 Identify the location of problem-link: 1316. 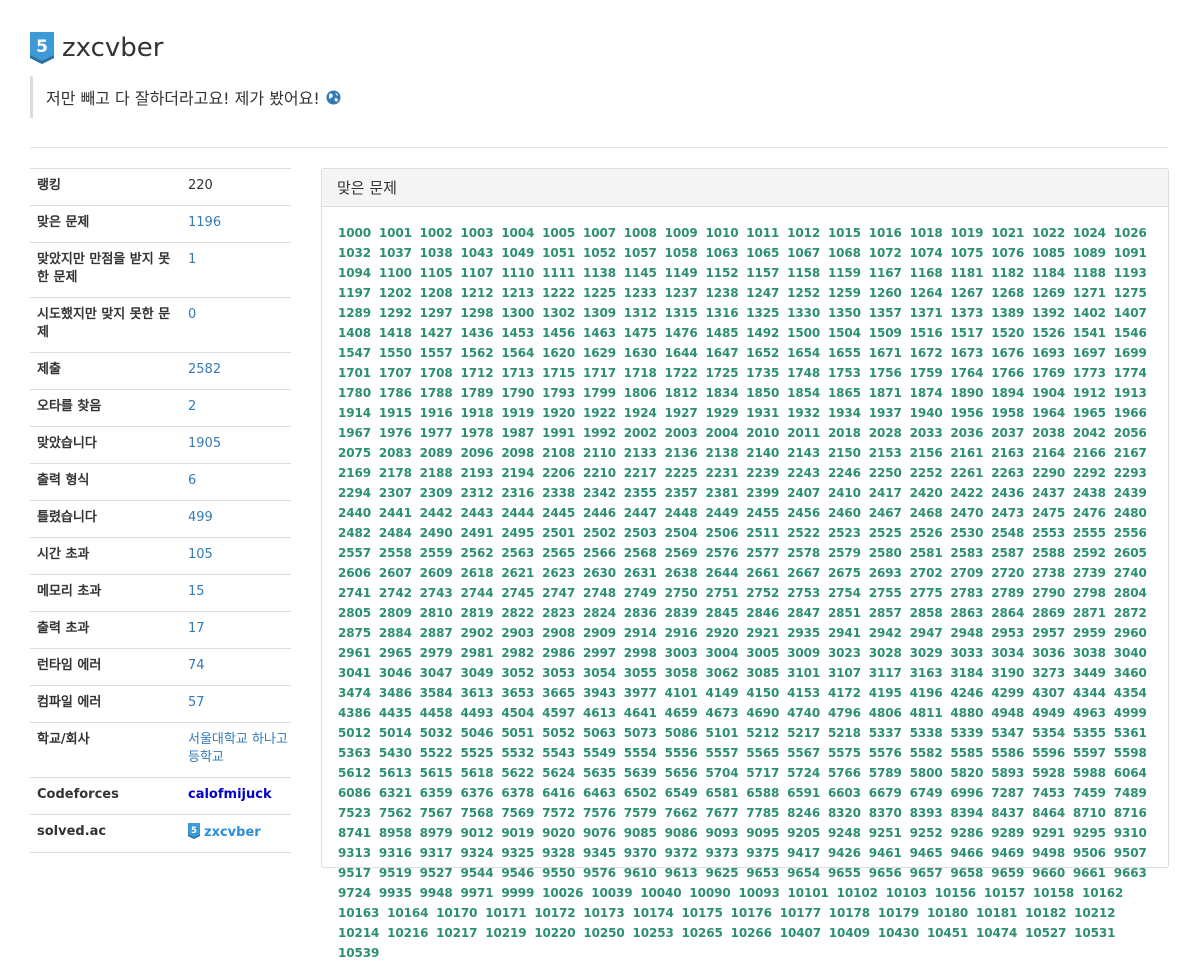
(721, 313).